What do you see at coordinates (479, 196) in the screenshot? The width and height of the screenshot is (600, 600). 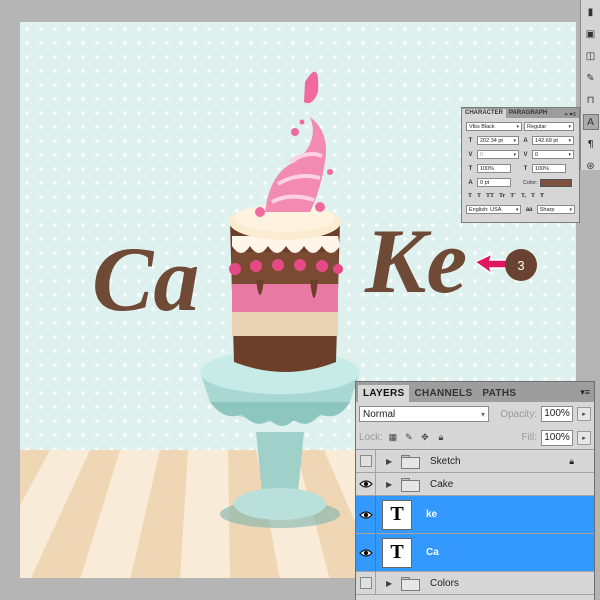 I see `style-faux-italic: T` at bounding box center [479, 196].